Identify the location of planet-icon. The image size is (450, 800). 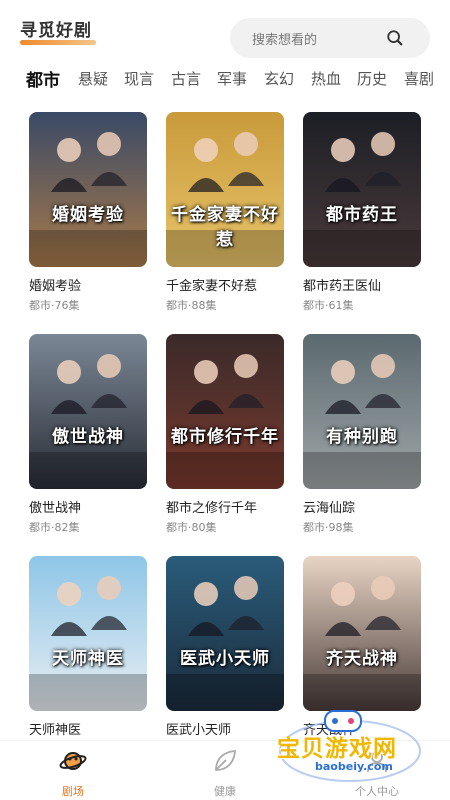
(73, 761).